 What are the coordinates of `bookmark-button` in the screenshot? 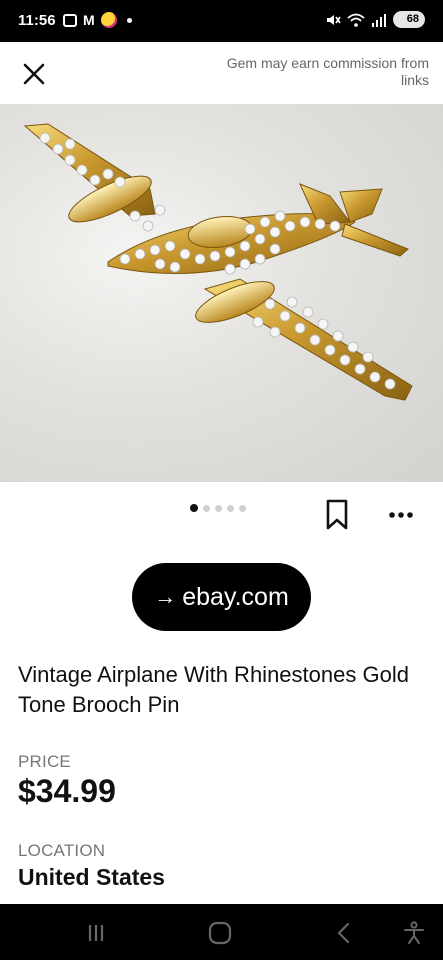 It's located at (337, 515).